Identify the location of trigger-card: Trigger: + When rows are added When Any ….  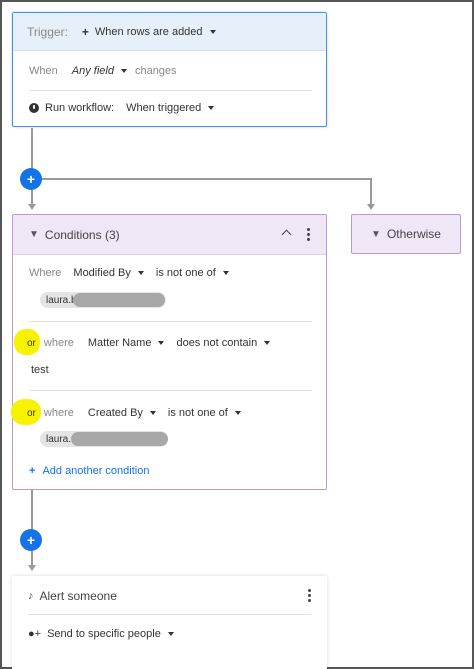
(169, 69).